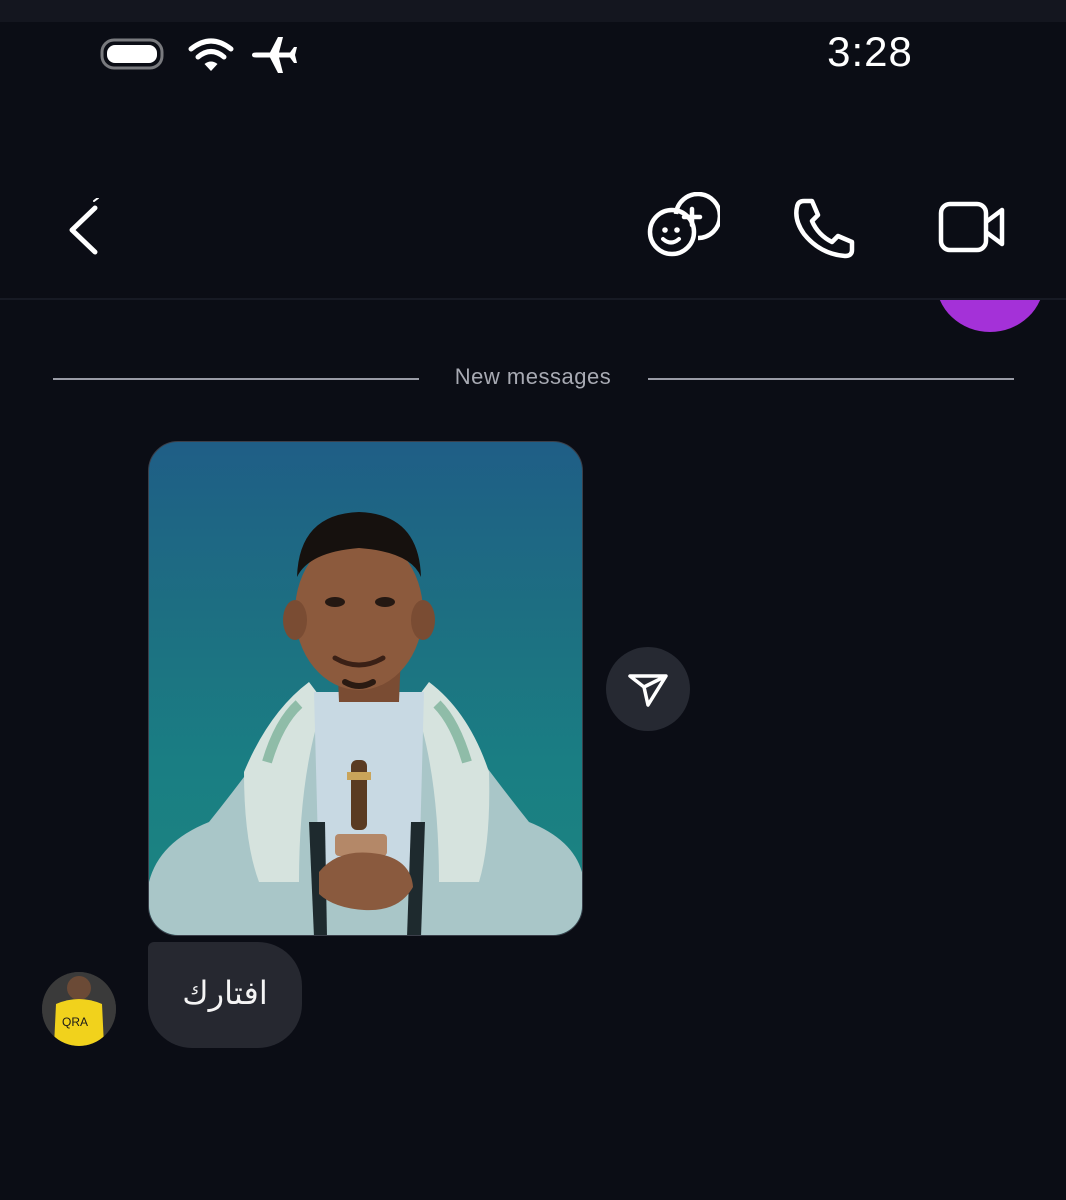  I want to click on chat-header, so click(533, 230).